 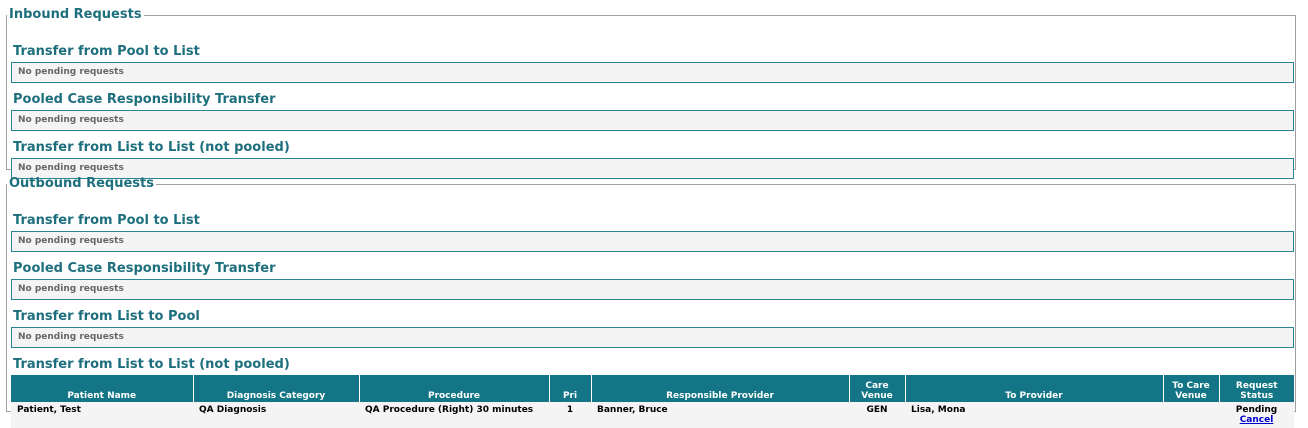 I want to click on outbound-list-to-pool-title: Transfer from List to Pool, so click(x=106, y=316).